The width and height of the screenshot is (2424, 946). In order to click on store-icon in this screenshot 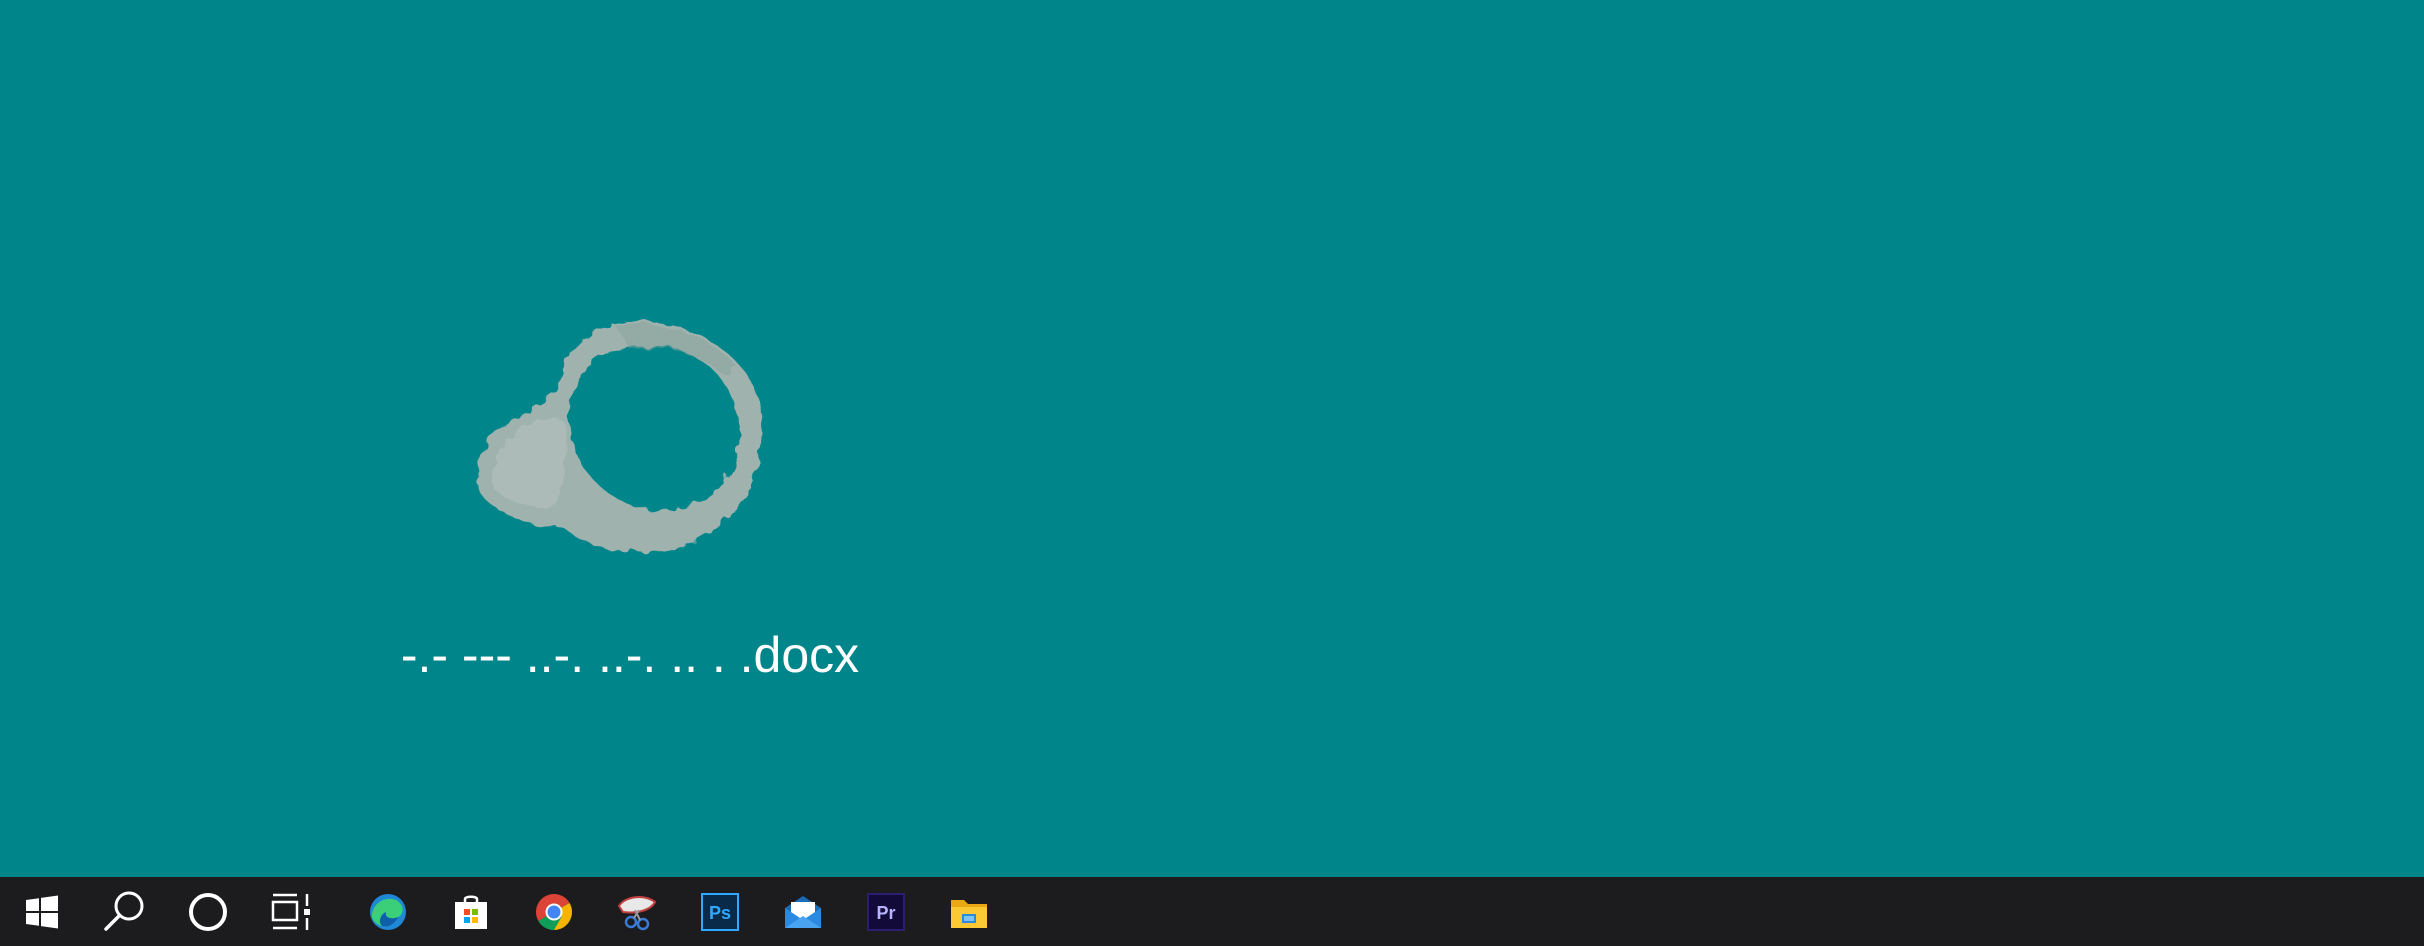, I will do `click(470, 912)`.